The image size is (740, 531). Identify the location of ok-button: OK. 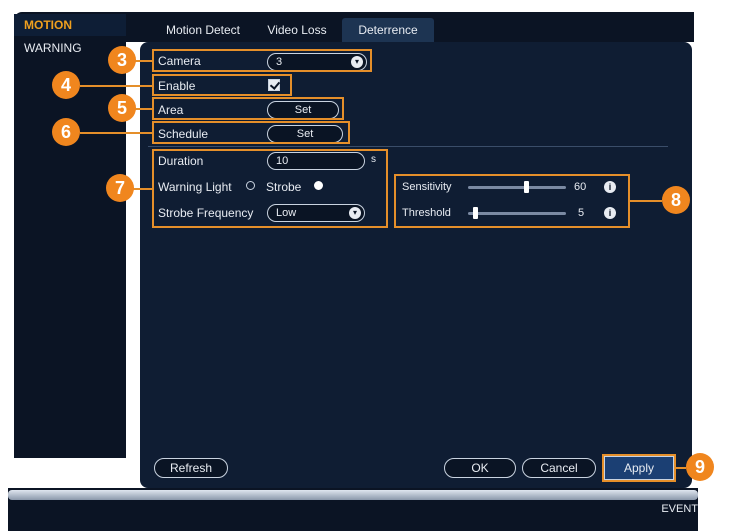
(480, 468).